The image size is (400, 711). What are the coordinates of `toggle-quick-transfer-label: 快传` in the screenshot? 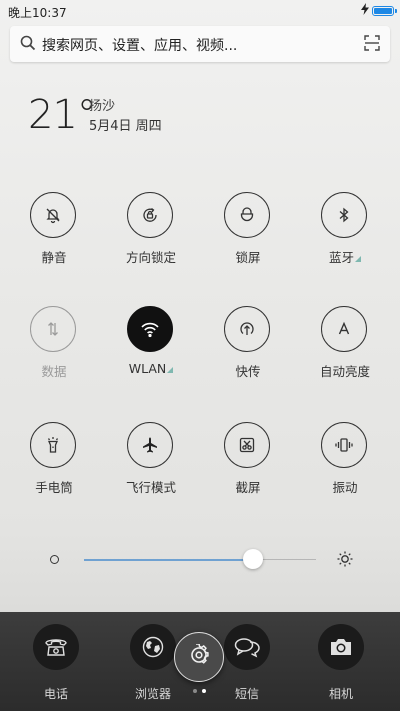 It's located at (248, 371).